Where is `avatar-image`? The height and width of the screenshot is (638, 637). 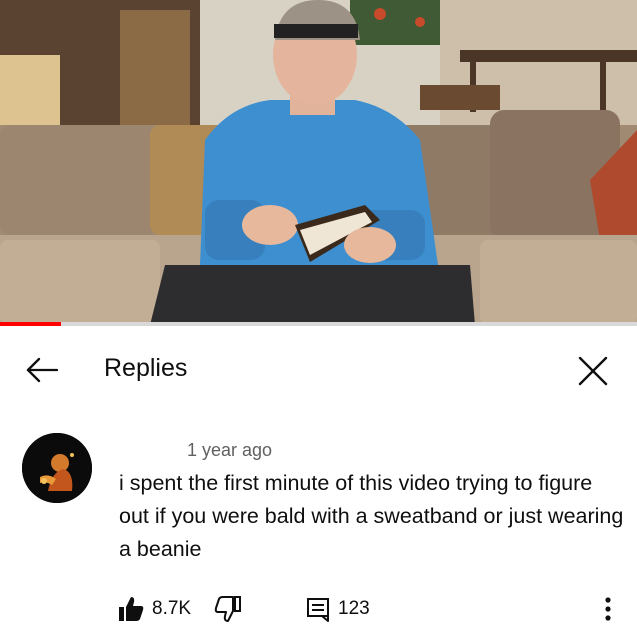
avatar-image is located at coordinates (57, 468).